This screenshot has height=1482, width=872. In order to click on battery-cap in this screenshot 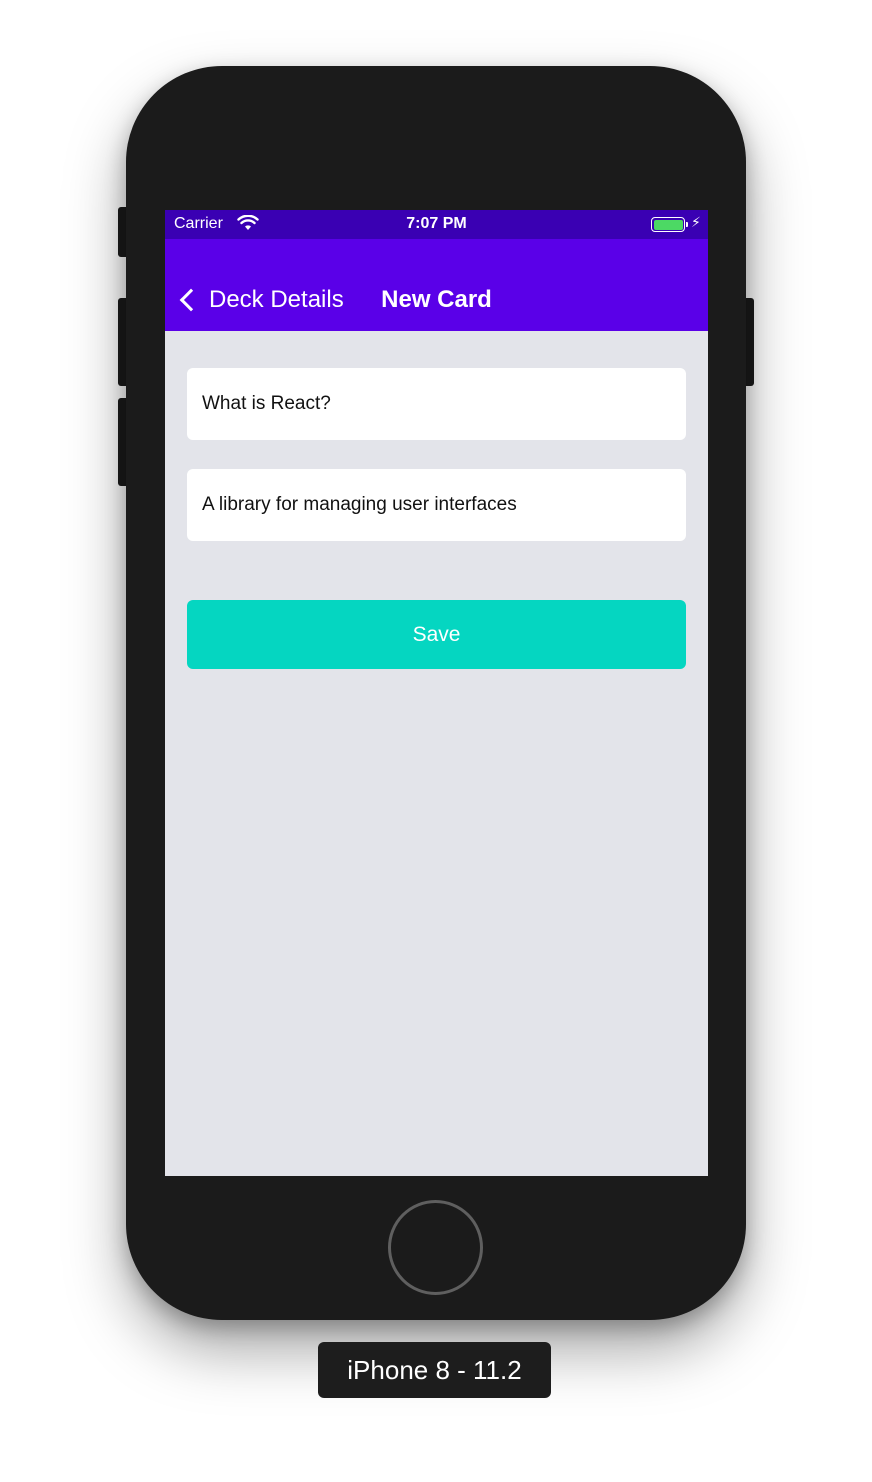, I will do `click(687, 224)`.